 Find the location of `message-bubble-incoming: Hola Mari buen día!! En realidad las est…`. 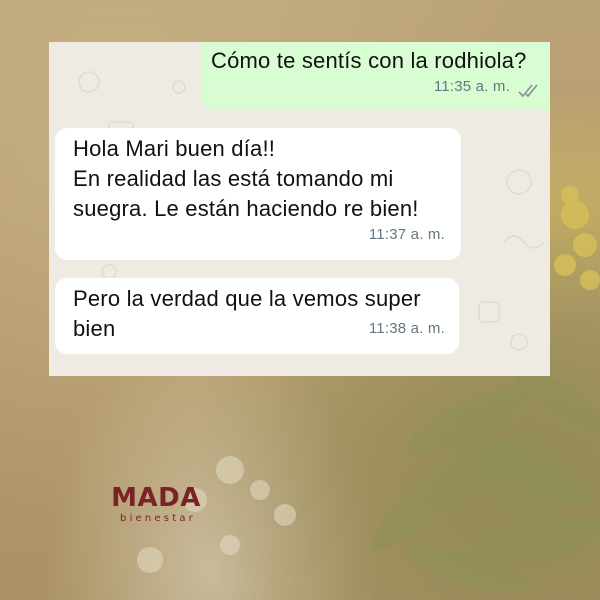

message-bubble-incoming: Hola Mari buen día!! En realidad las est… is located at coordinates (258, 194).